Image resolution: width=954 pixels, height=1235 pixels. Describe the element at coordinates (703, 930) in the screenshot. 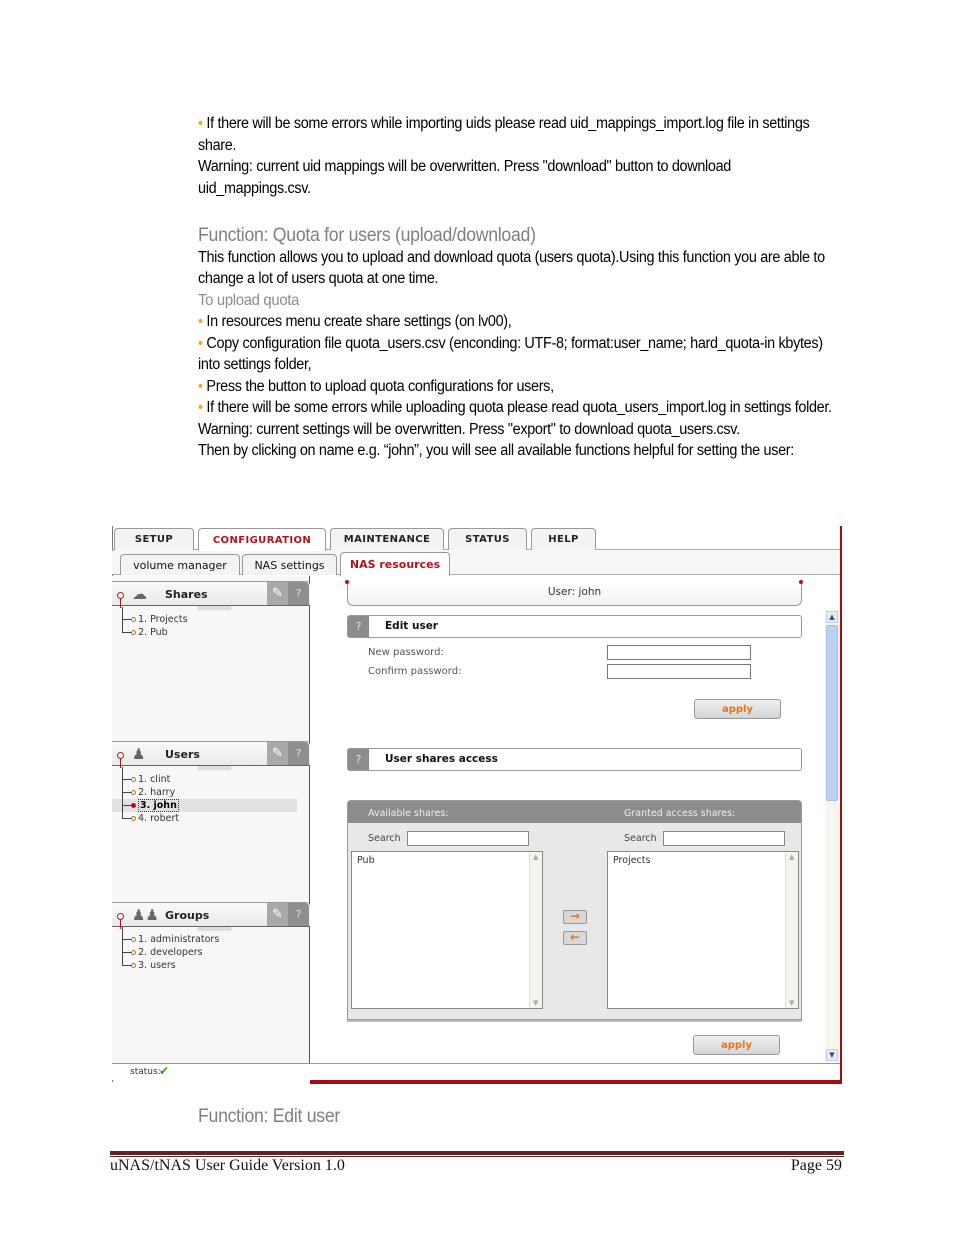

I see `granted-shares-list: Projects ▲ ▼` at that location.